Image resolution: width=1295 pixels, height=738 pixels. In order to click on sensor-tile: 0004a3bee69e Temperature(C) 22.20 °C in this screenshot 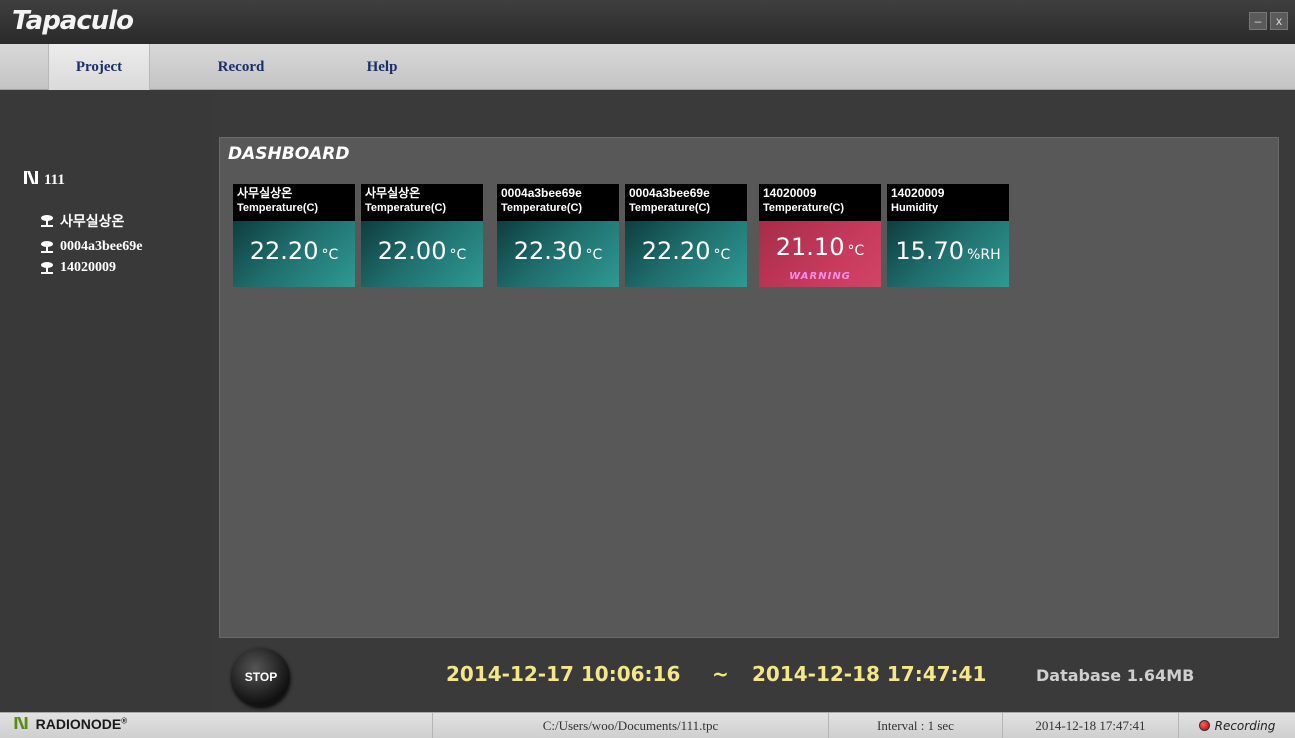, I will do `click(686, 235)`.